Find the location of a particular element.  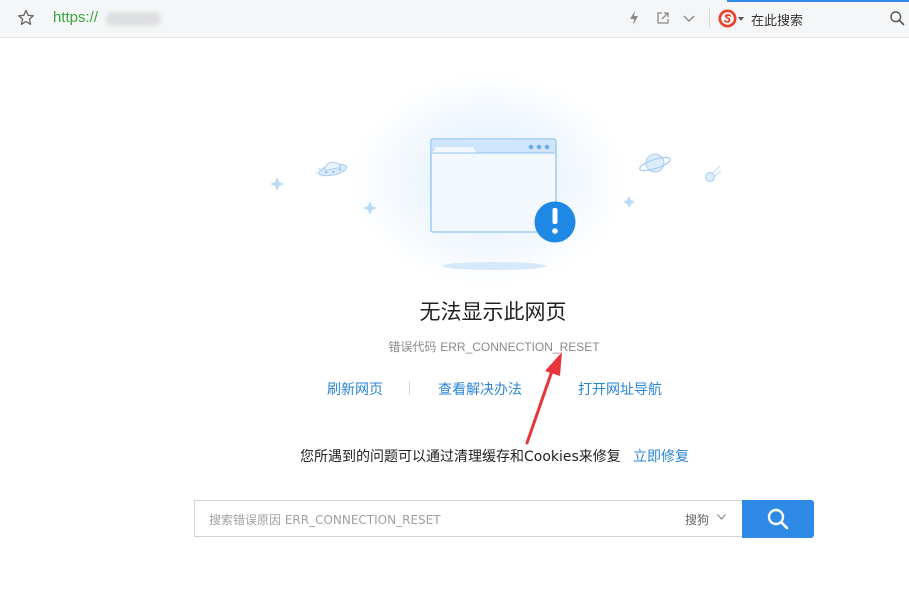

refresh-link: 刷新网页 is located at coordinates (355, 389).